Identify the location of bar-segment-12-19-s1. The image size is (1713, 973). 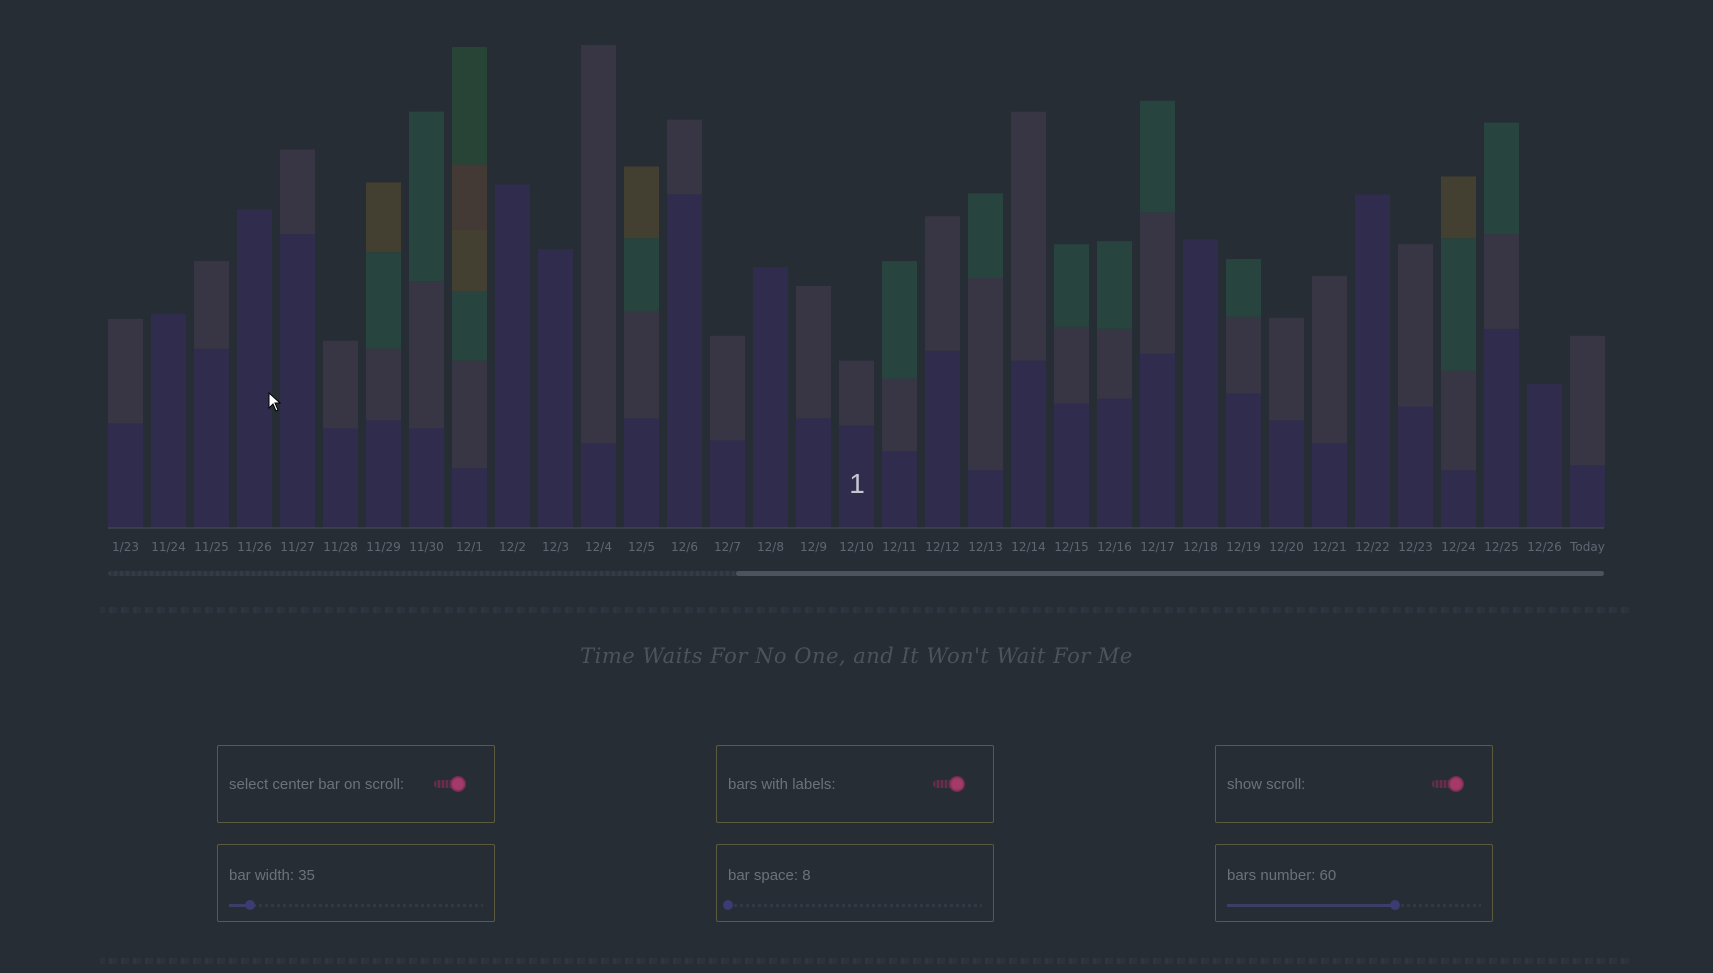
(1243, 355).